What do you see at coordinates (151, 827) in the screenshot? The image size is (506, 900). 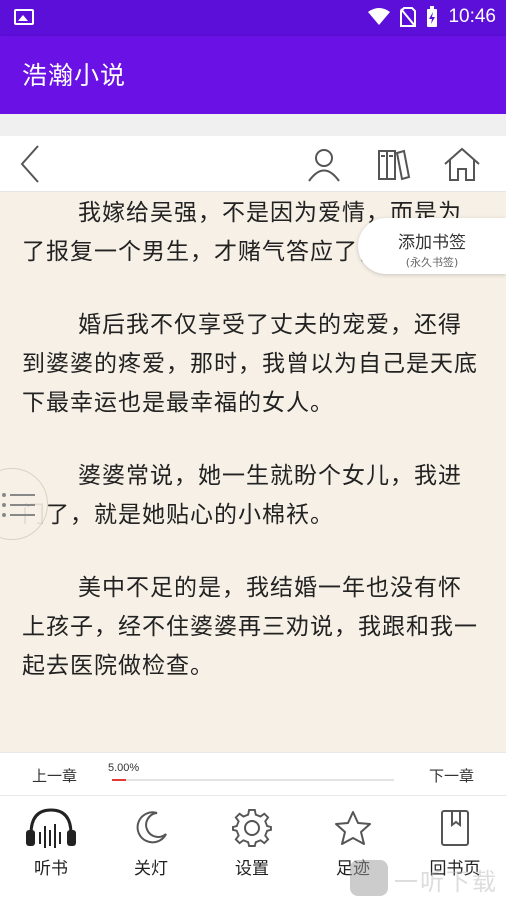 I see `moon-icon` at bounding box center [151, 827].